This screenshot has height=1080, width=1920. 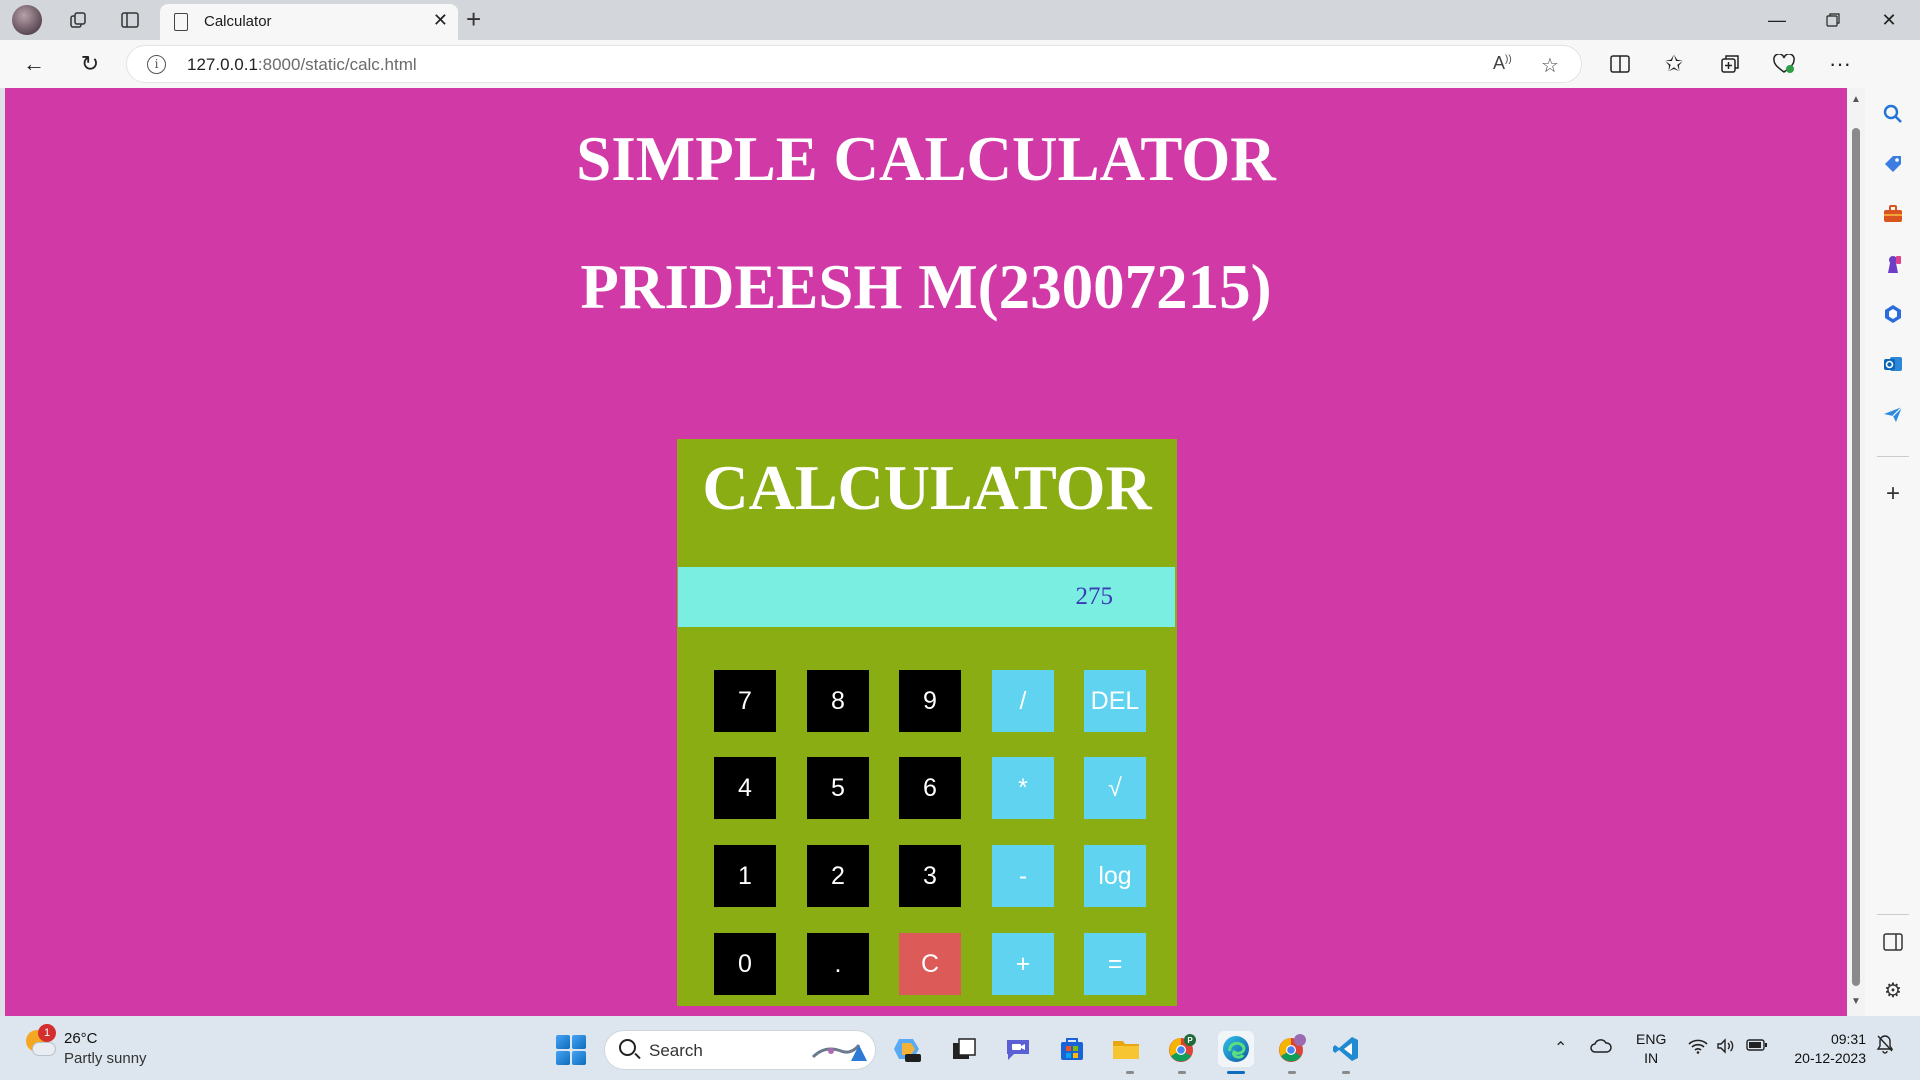 I want to click on microsoft-365-icon, so click(x=1893, y=314).